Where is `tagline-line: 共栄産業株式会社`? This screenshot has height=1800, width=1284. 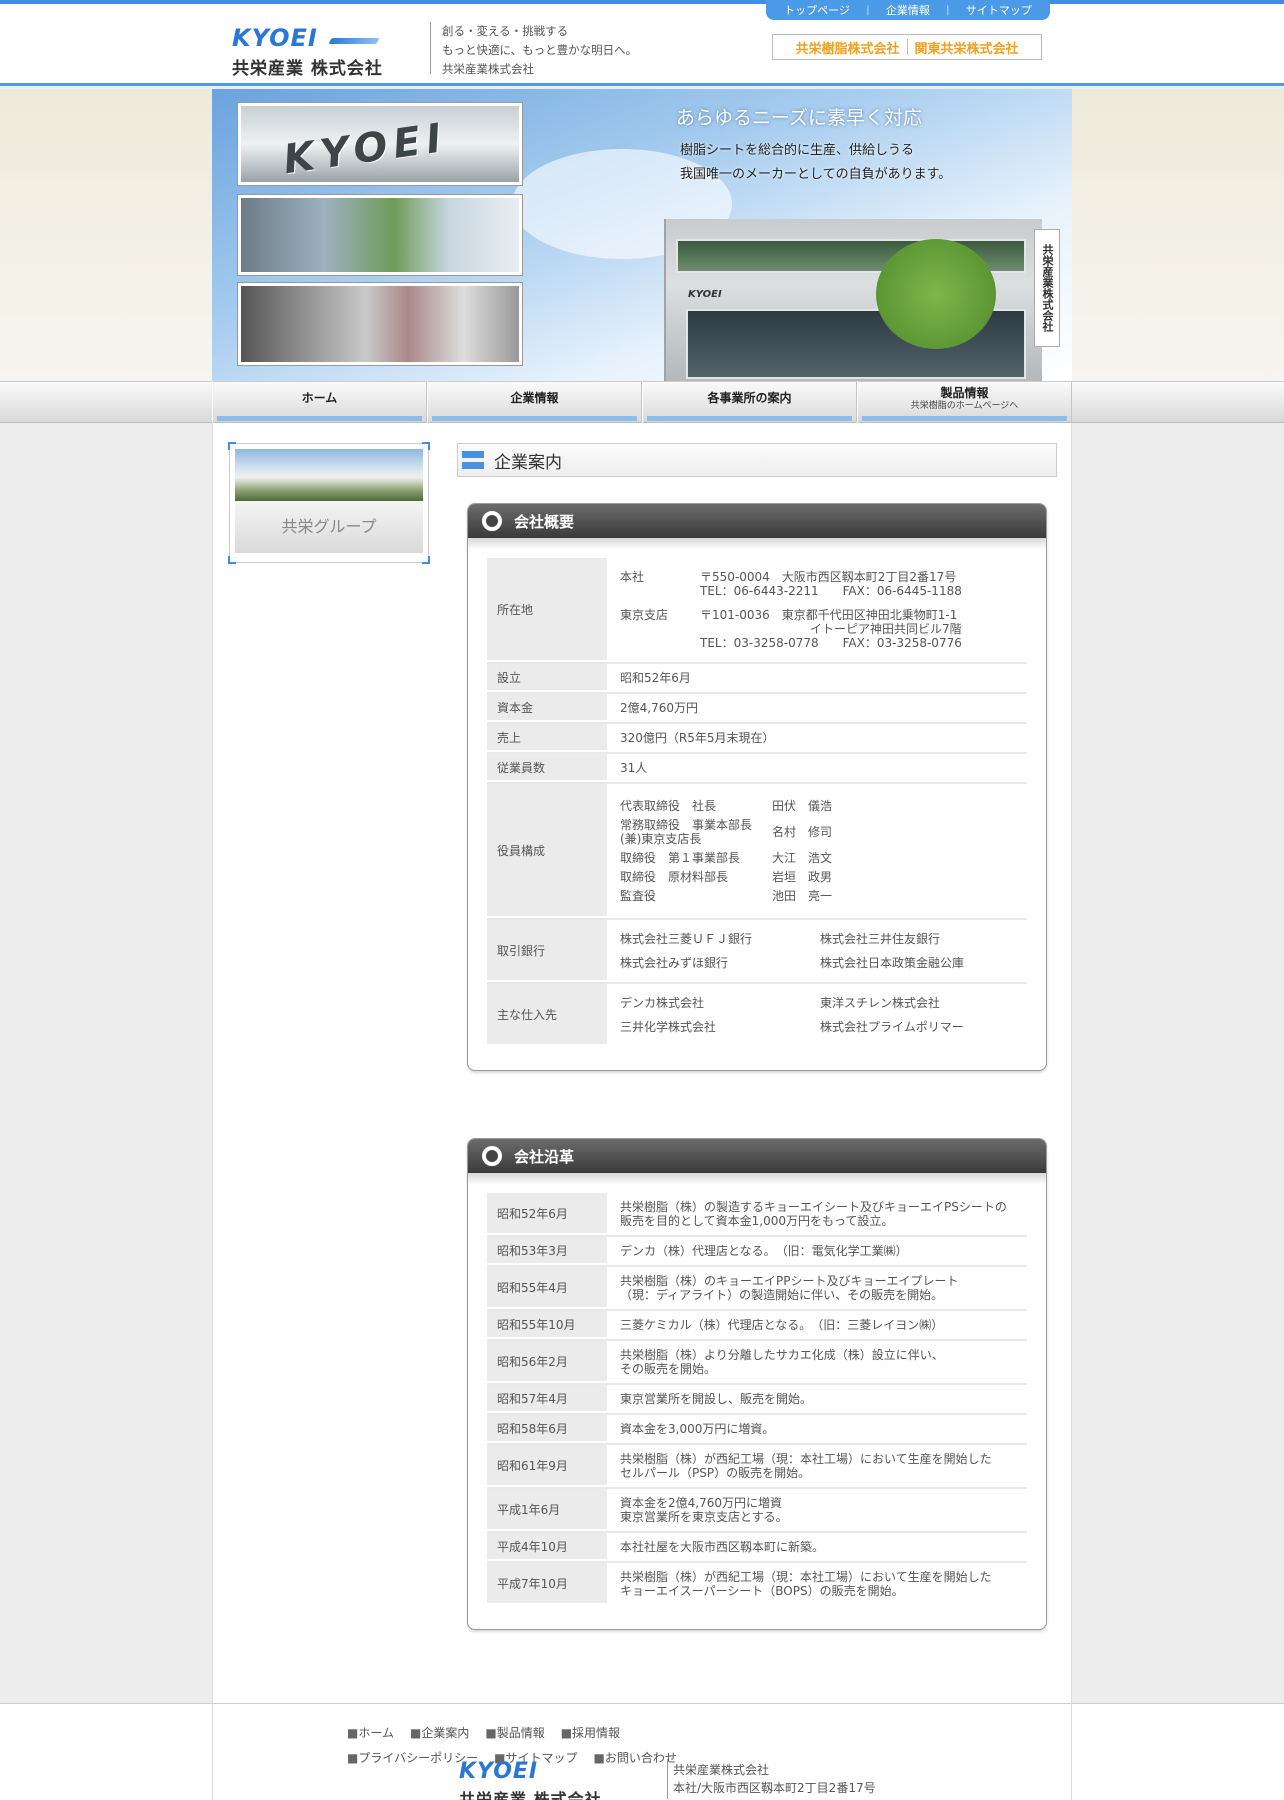 tagline-line: 共栄産業株式会社 is located at coordinates (488, 69).